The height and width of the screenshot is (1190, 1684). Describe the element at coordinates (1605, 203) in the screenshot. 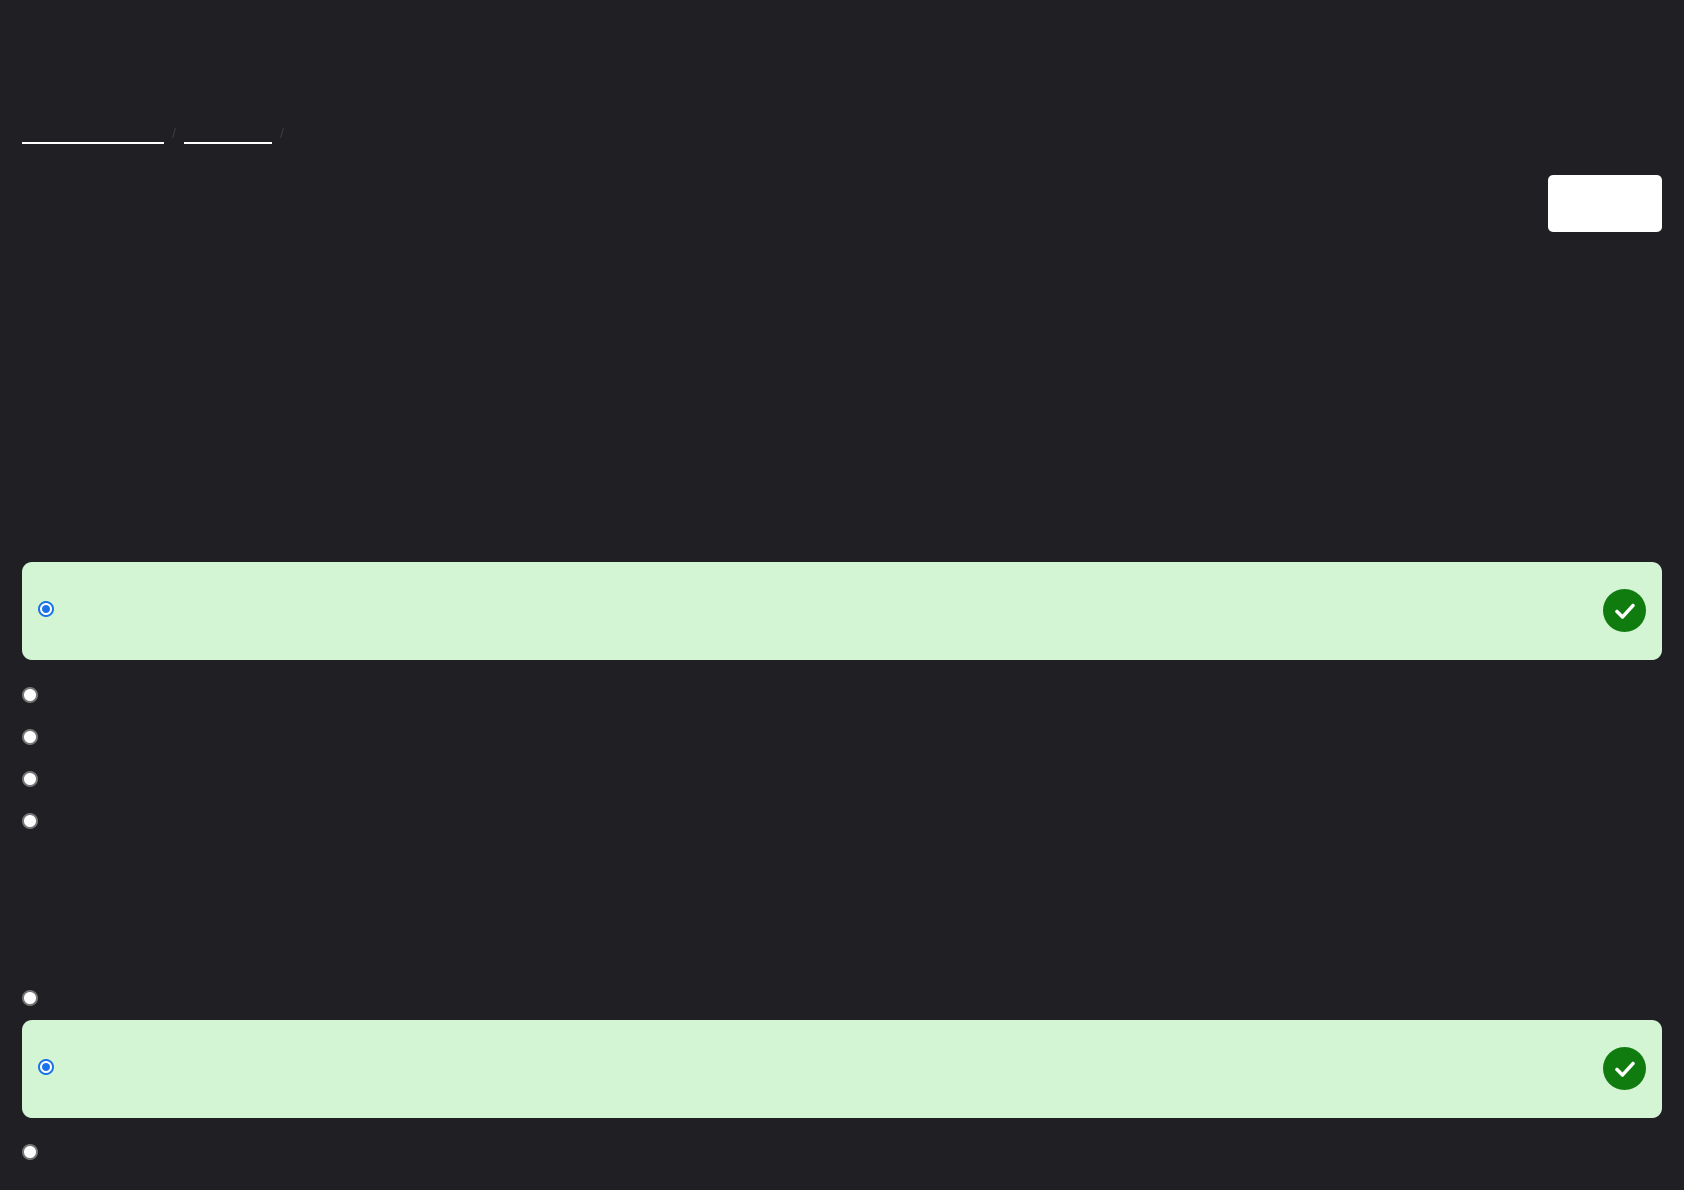

I see `header-action-button` at that location.